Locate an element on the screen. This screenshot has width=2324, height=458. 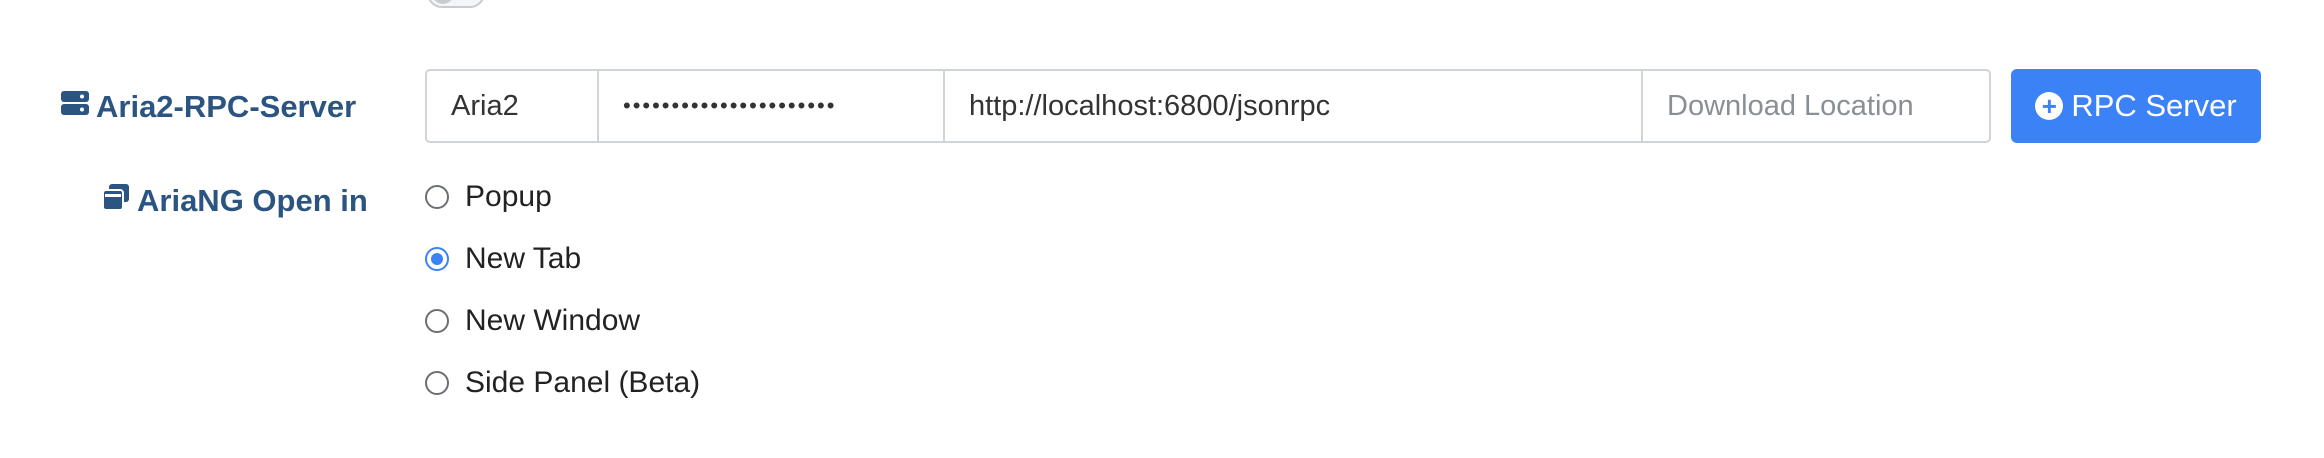
rpc-server-label-row: Aria2-RPC-Server is located at coordinates (208, 107).